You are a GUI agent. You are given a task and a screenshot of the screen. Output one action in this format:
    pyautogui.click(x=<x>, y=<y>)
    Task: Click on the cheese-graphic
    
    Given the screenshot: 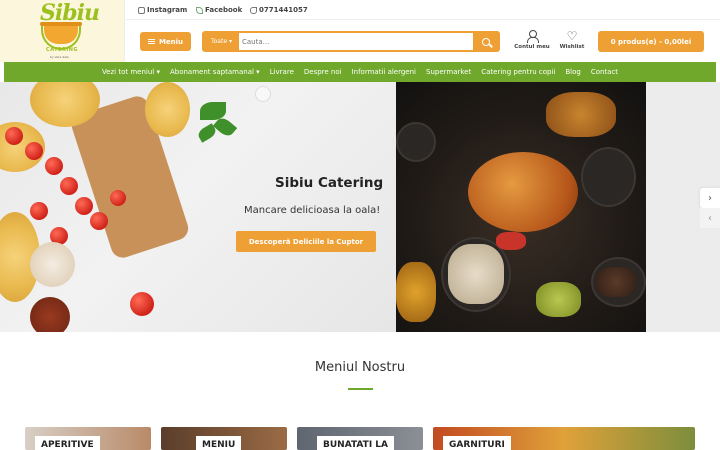 What is the action you would take?
    pyautogui.click(x=167, y=109)
    